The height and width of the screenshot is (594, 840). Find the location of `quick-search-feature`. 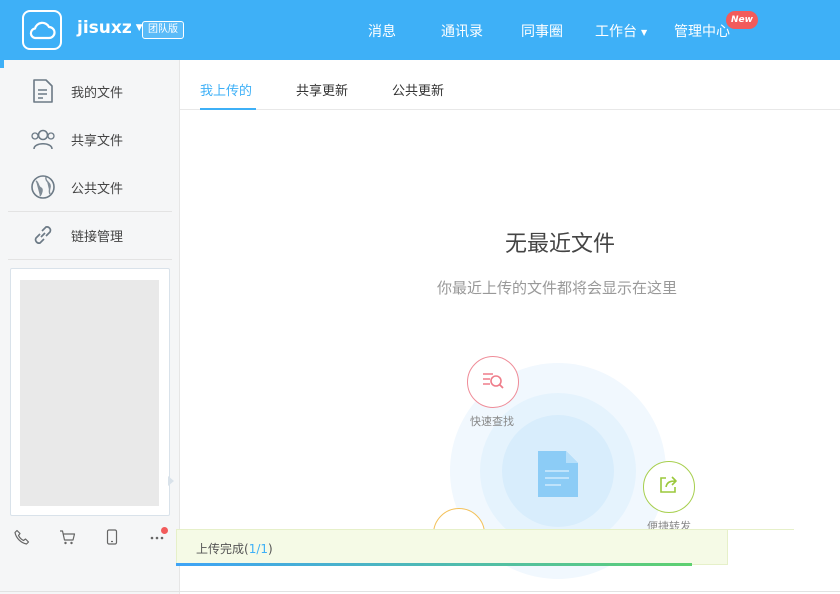

quick-search-feature is located at coordinates (493, 382).